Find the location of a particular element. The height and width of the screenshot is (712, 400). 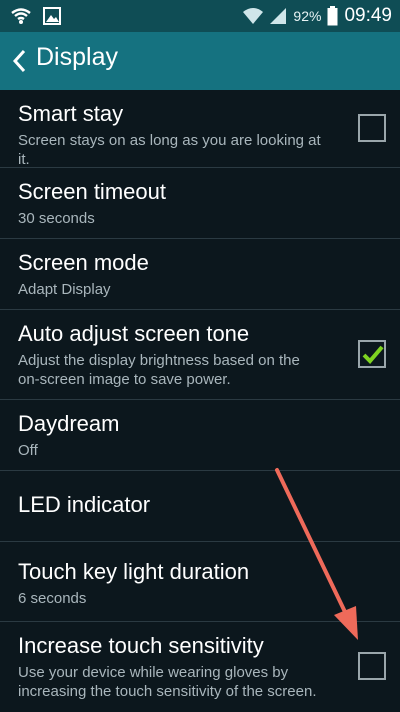

setting-label: Touch key light duration is located at coordinates (134, 571).